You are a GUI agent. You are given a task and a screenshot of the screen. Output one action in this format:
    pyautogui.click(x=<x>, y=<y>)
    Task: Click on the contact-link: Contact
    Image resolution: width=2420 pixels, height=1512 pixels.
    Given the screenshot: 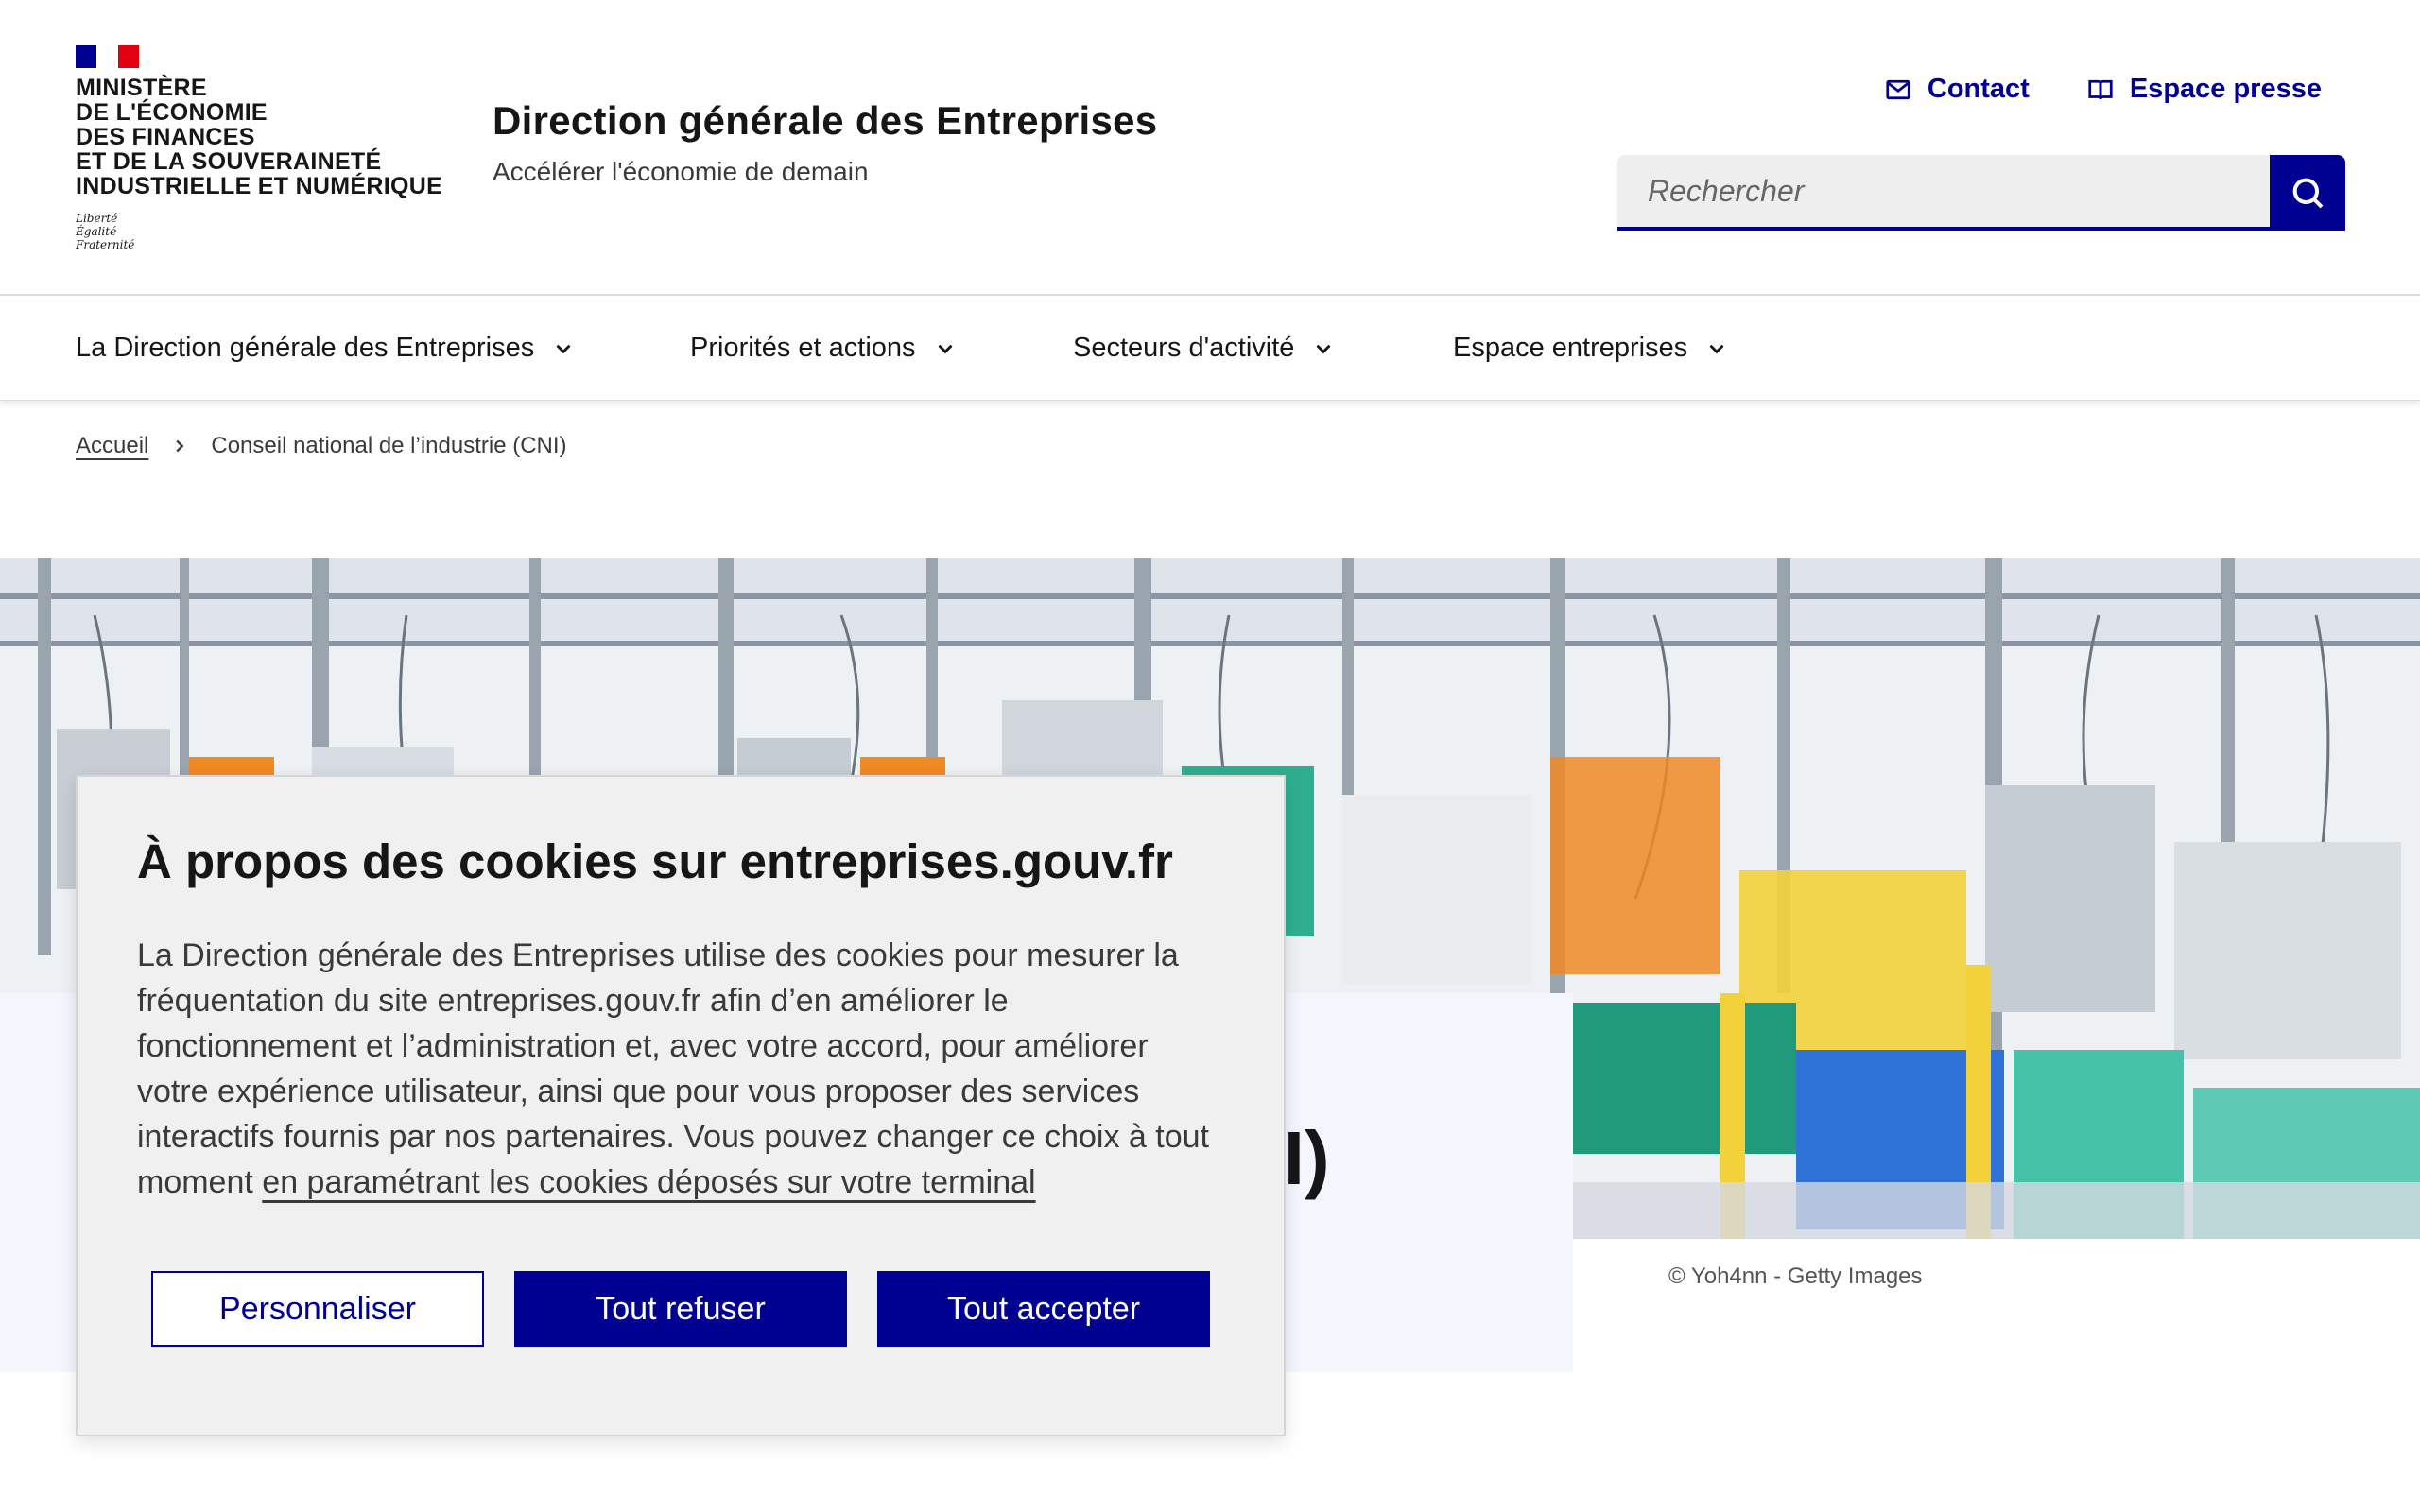 What is the action you would take?
    pyautogui.click(x=1957, y=89)
    